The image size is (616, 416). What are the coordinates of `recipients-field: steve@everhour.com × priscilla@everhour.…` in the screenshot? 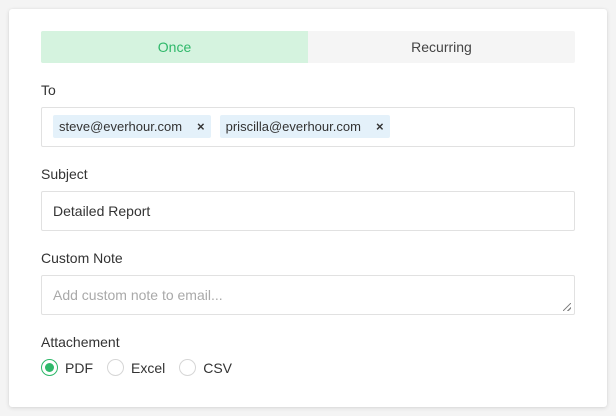 It's located at (308, 127).